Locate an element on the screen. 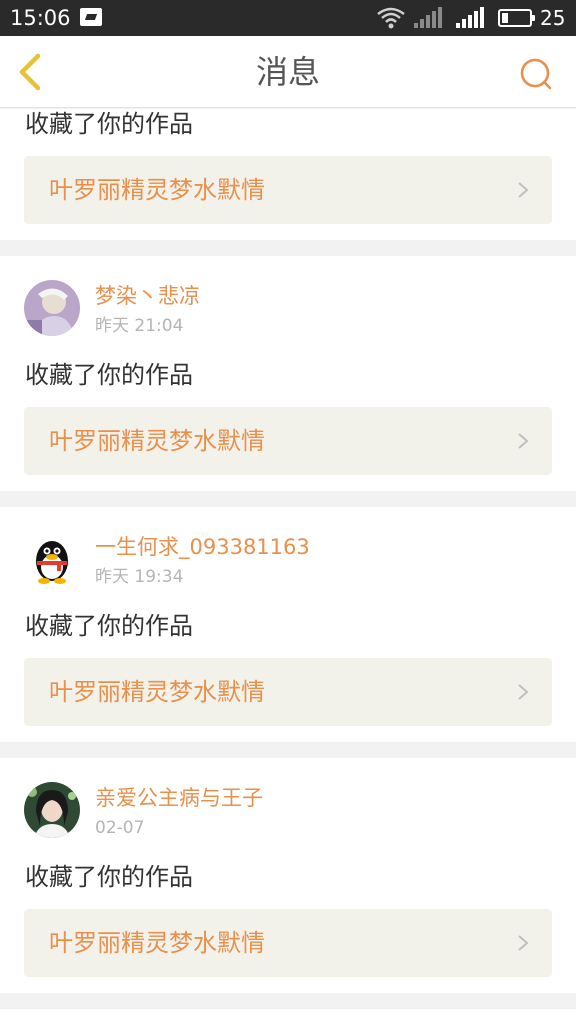  battery-icon is located at coordinates (516, 18).